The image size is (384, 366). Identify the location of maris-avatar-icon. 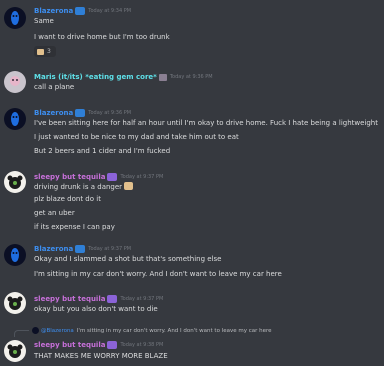
(15, 81).